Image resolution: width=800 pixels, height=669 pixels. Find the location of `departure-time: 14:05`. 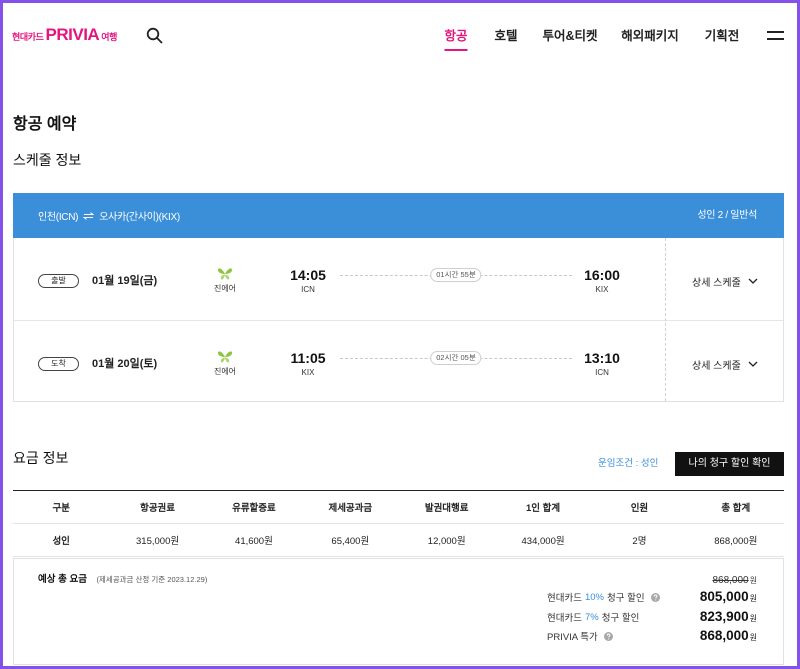

departure-time: 14:05 is located at coordinates (308, 275).